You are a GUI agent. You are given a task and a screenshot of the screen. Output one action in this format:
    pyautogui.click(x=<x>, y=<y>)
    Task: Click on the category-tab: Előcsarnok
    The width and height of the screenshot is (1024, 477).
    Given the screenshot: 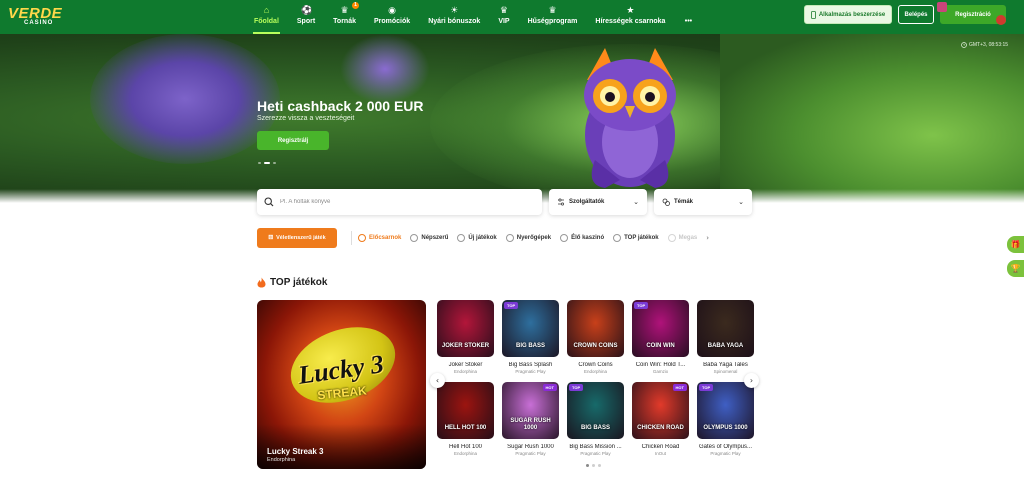 What is the action you would take?
    pyautogui.click(x=379, y=238)
    